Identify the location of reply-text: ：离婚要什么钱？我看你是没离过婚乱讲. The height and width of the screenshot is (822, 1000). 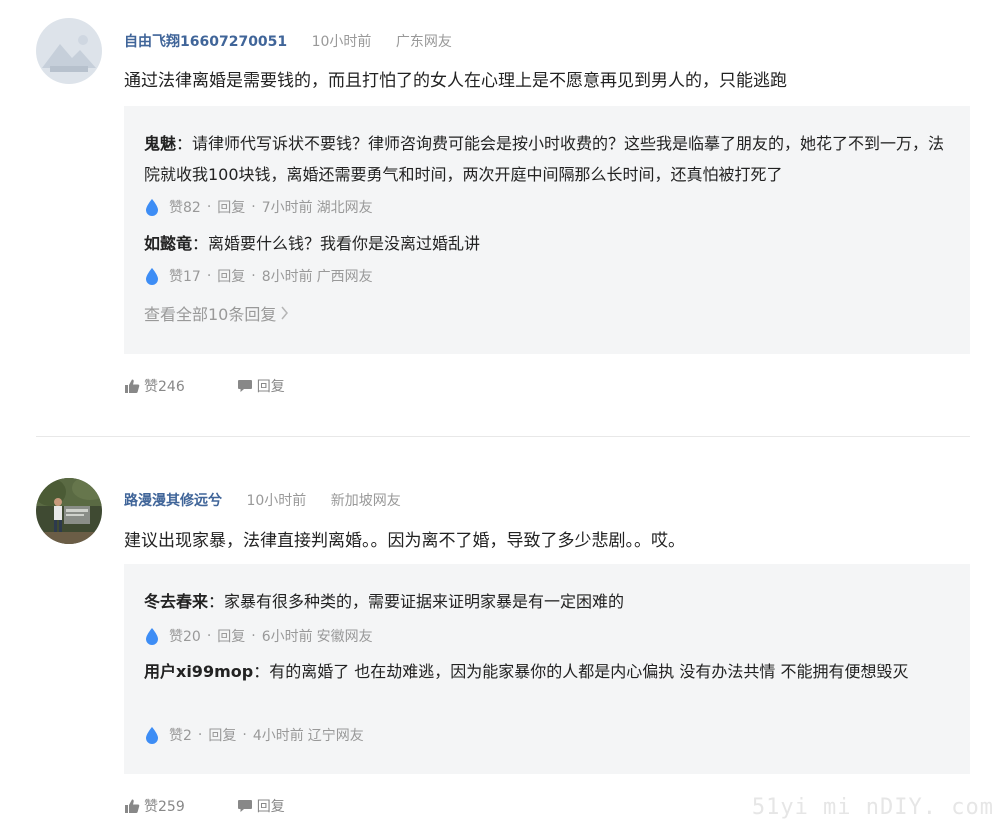
(336, 243).